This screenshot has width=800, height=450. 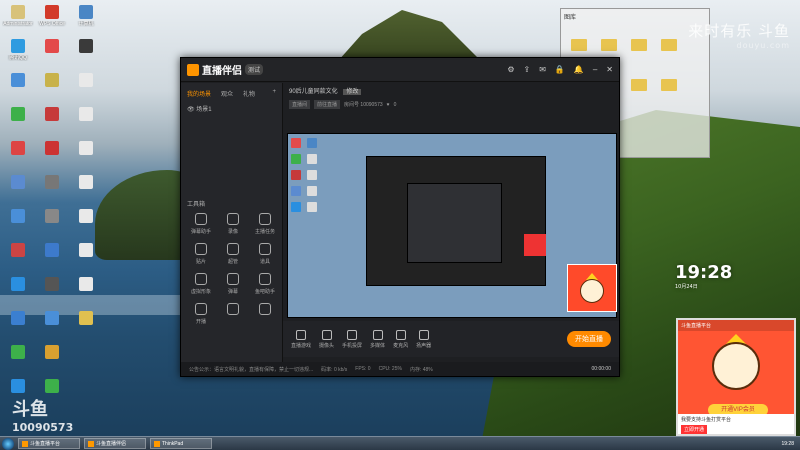 What do you see at coordinates (191, 110) in the screenshot?
I see `eye-icon: 👁` at bounding box center [191, 110].